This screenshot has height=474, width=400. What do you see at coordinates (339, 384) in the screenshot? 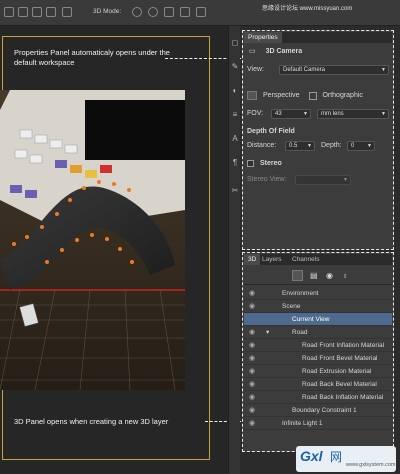
I see `item-label: Road Back Bevel Material` at bounding box center [339, 384].